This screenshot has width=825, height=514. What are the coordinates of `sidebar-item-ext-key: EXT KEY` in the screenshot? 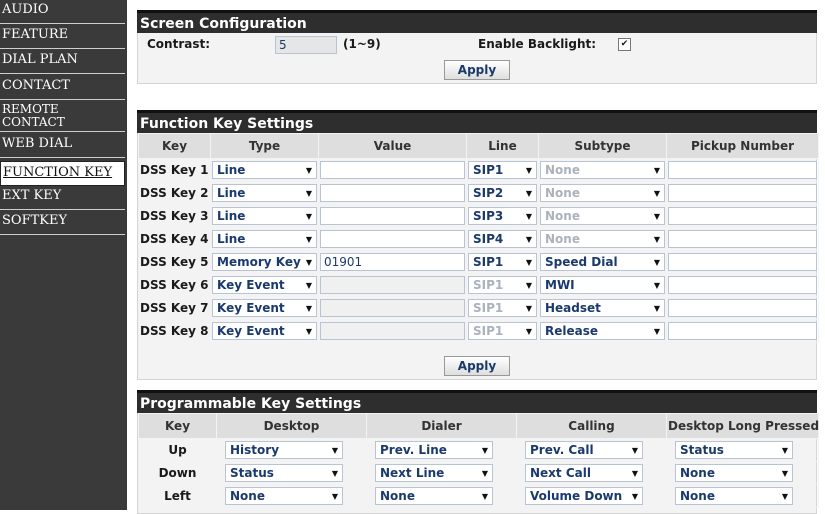 It's located at (62, 199).